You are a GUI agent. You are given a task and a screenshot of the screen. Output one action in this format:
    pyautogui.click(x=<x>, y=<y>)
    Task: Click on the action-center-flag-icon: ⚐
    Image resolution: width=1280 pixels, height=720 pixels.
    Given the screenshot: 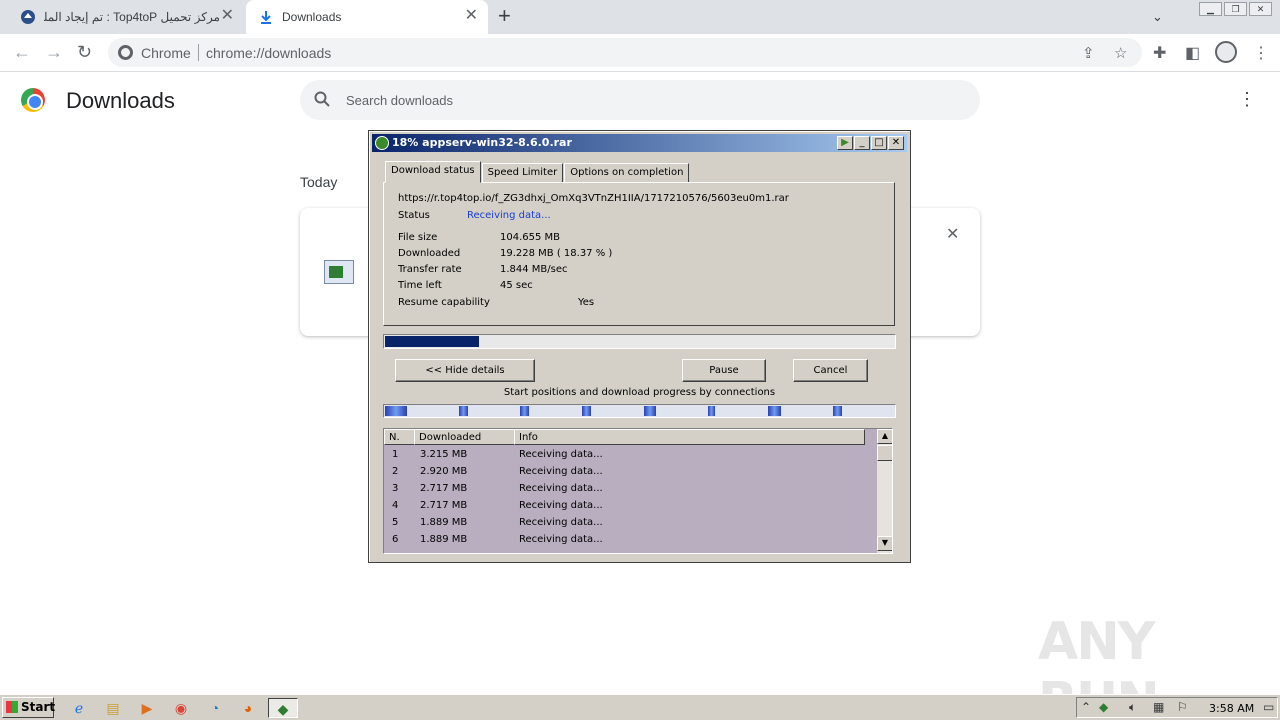 What is the action you would take?
    pyautogui.click(x=1182, y=707)
    